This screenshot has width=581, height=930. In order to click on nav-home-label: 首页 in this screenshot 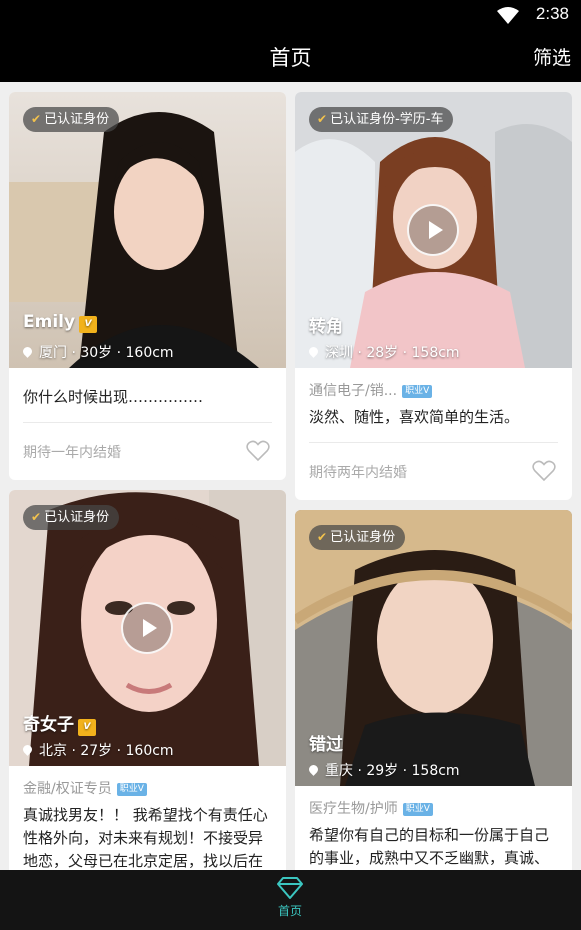, I will do `click(289, 911)`.